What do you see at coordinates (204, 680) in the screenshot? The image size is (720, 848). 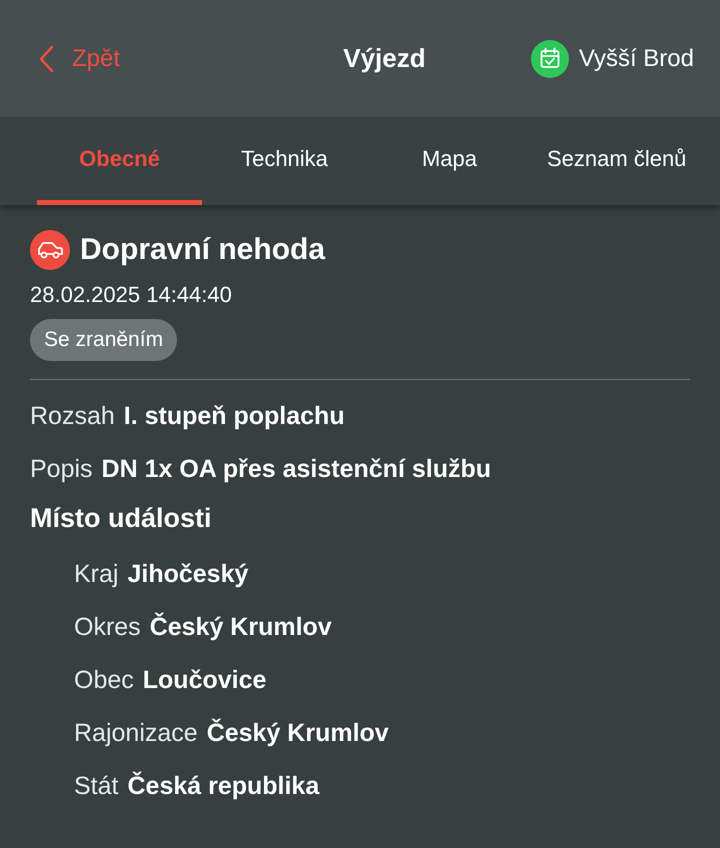 I see `field-value: Loučovice` at bounding box center [204, 680].